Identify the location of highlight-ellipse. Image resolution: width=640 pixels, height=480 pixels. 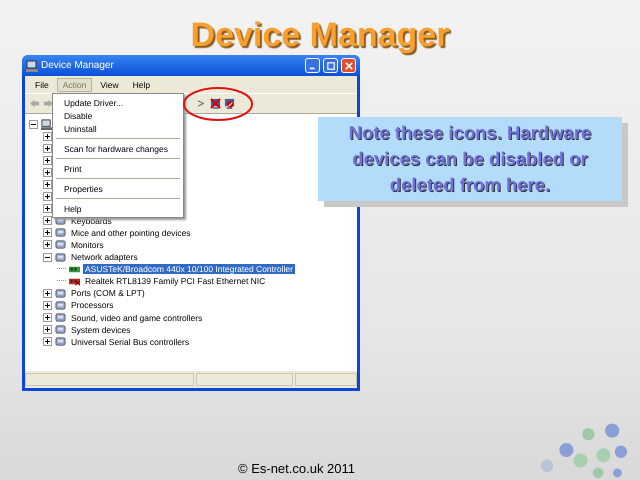
(218, 104).